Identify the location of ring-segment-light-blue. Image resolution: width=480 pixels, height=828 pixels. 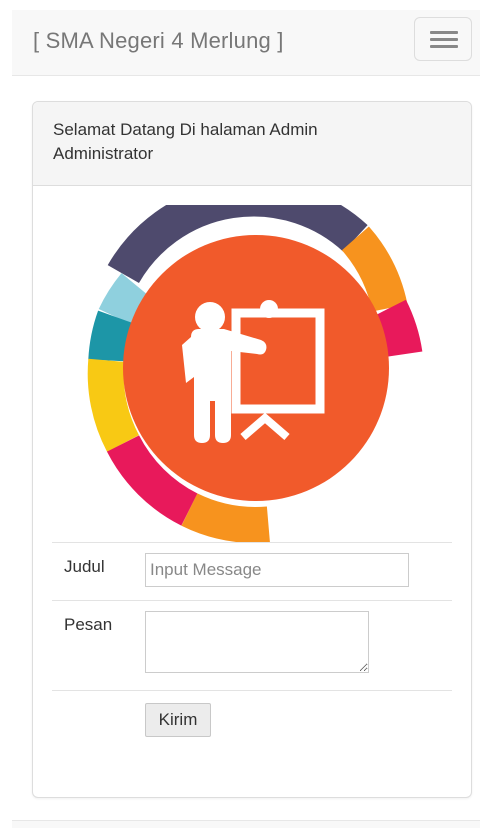
(124, 299).